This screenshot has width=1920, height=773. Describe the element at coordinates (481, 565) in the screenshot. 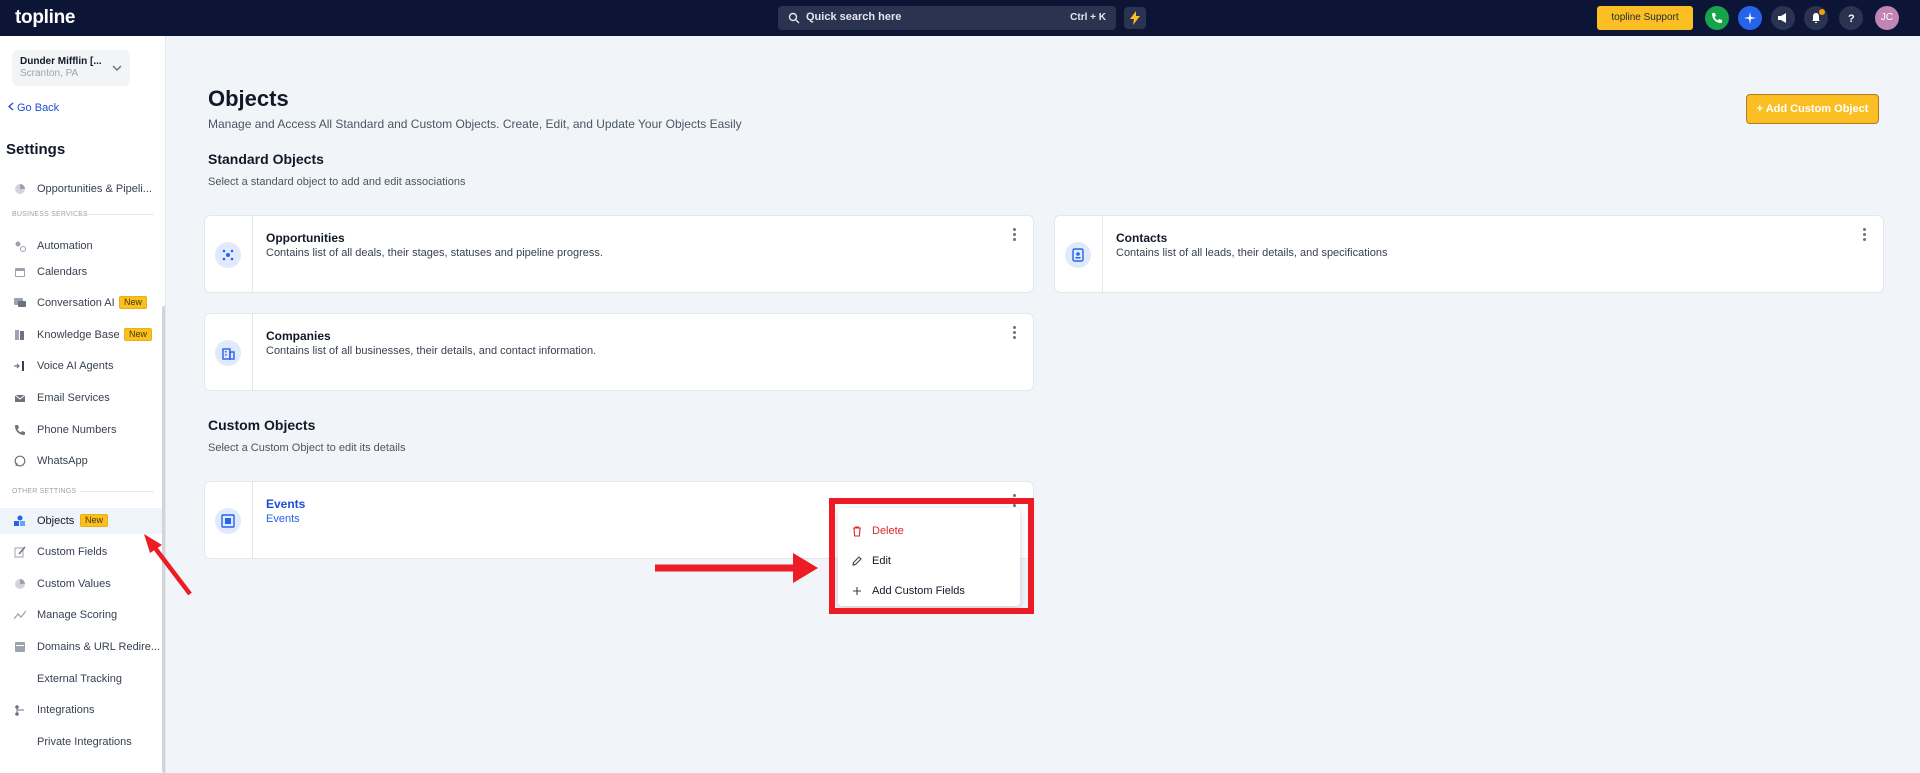

I see `annotation-arrows` at that location.